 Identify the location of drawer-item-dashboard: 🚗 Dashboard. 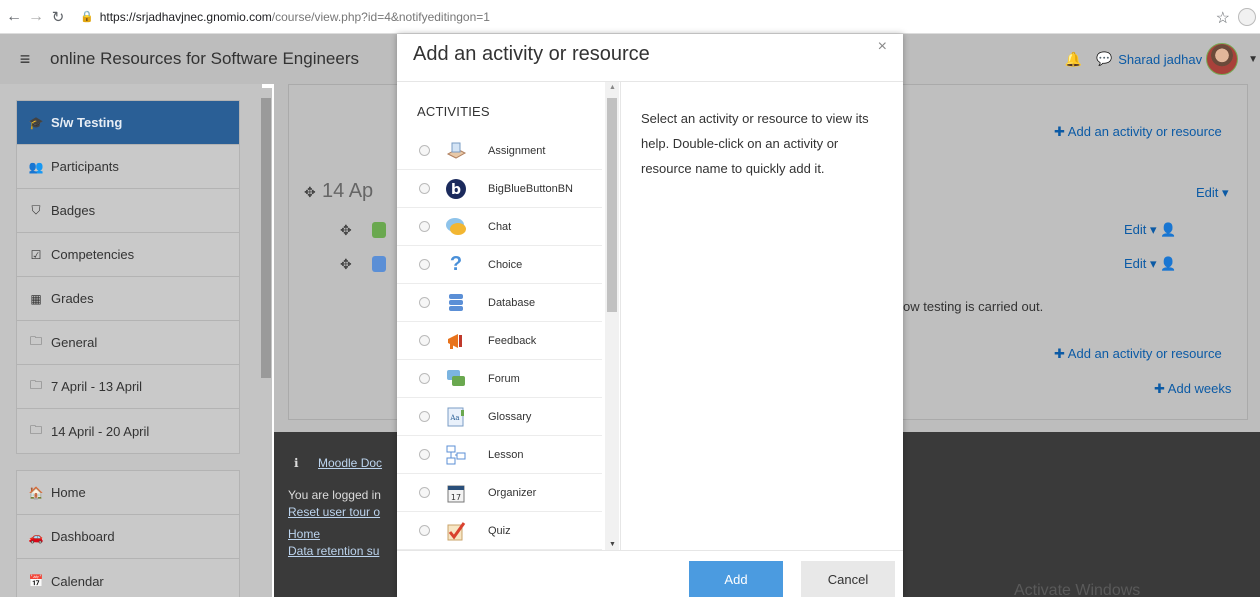
(128, 537).